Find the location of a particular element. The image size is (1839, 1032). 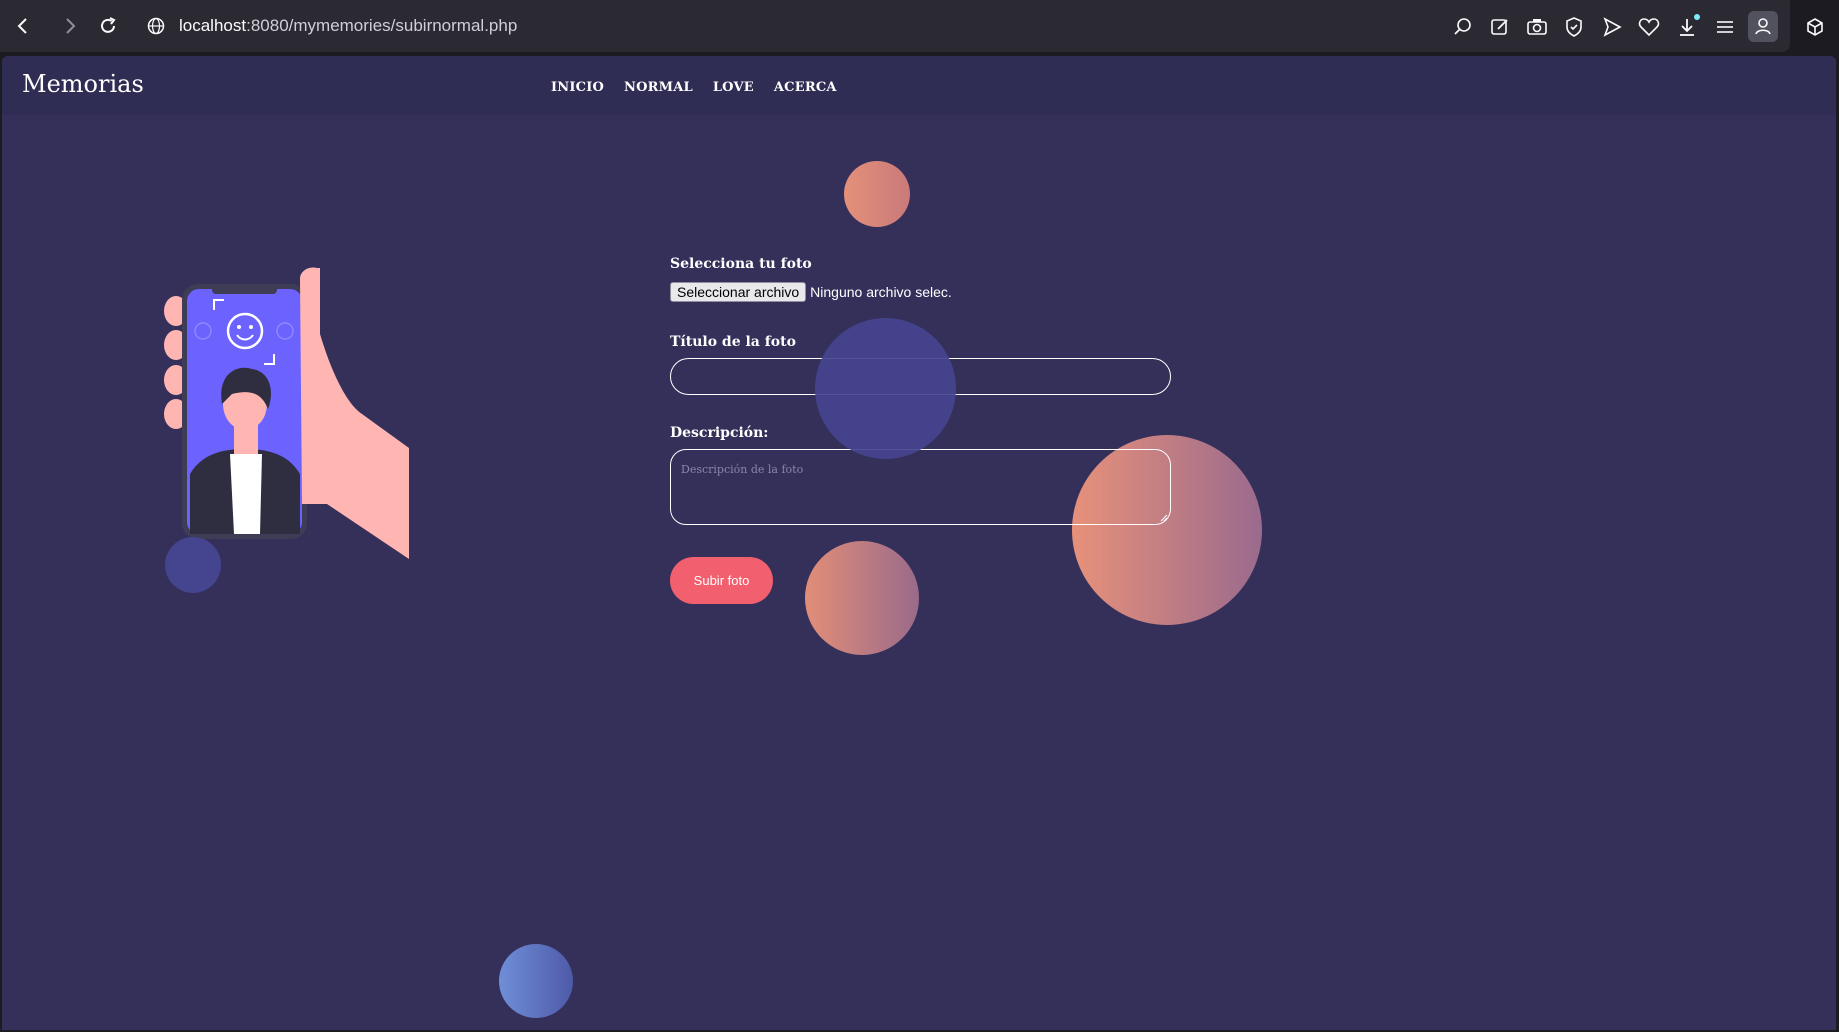

shield-icon is located at coordinates (1574, 27).